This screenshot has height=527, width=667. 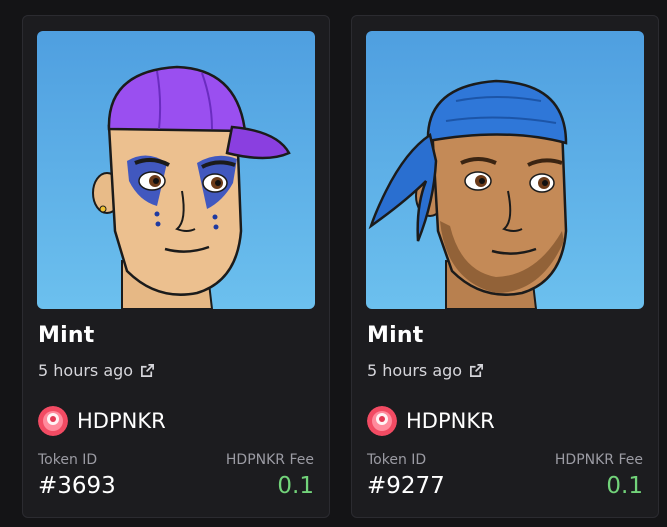 I want to click on token-id-value: #3693, so click(x=77, y=486).